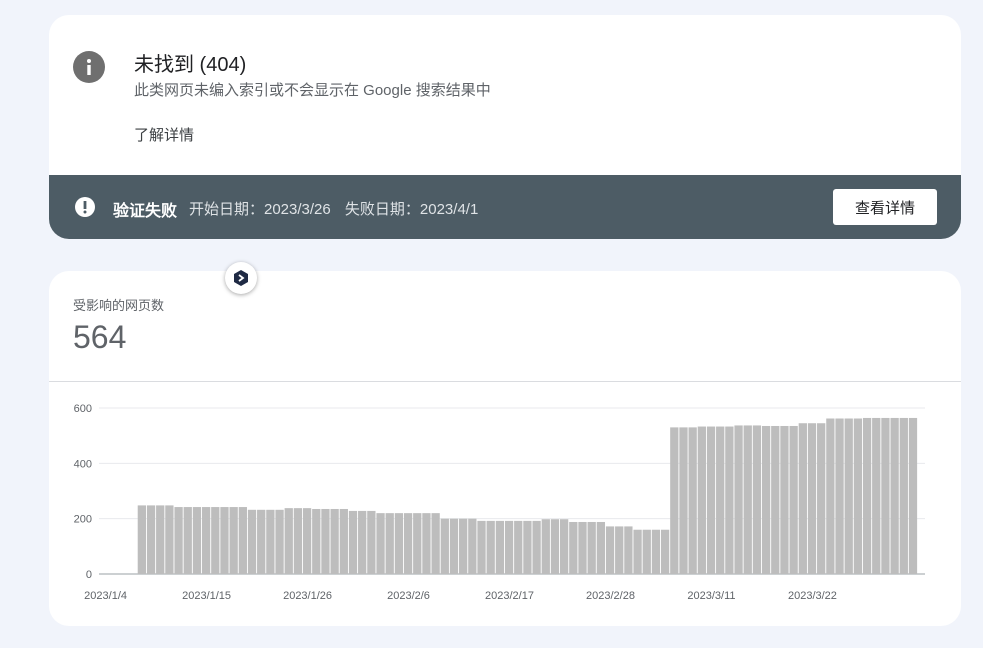 This screenshot has height=648, width=983. I want to click on x-tick-label: 2023/3/22, so click(812, 596).